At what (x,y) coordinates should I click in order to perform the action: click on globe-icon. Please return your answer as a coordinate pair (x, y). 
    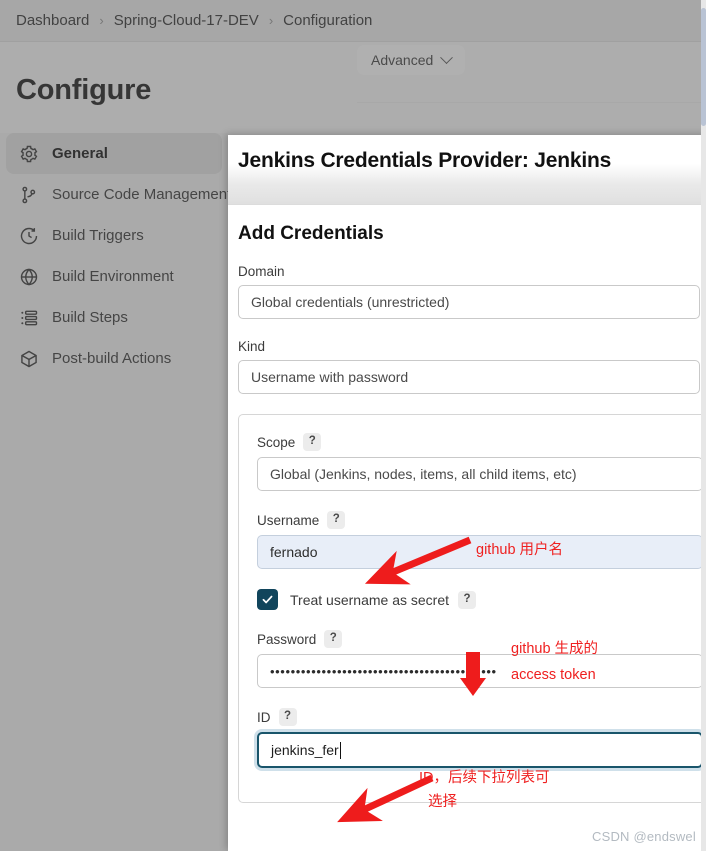
    Looking at the image, I should click on (28, 276).